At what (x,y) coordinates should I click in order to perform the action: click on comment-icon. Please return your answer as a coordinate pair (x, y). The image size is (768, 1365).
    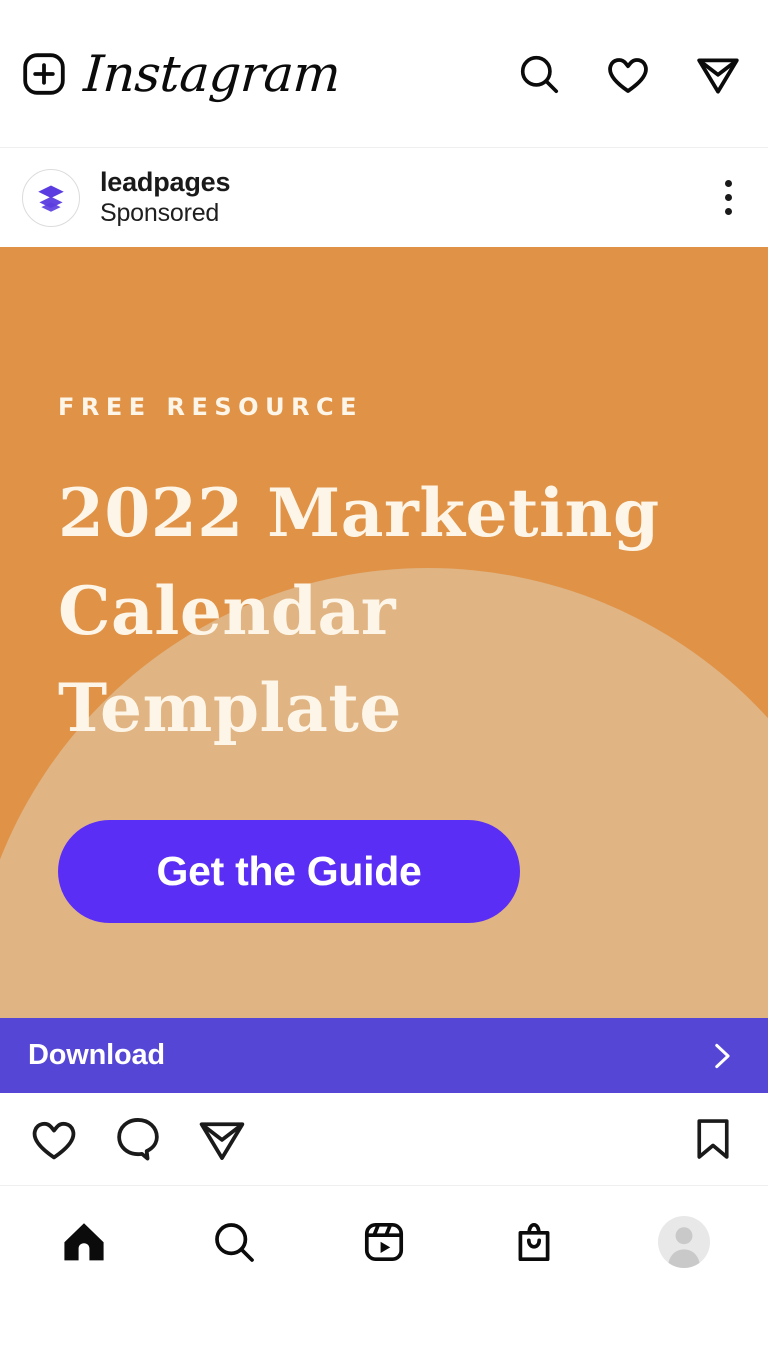
    Looking at the image, I should click on (138, 1139).